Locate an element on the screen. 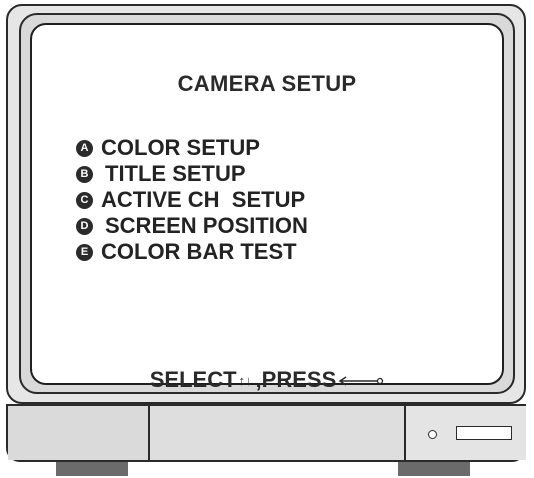 Image resolution: width=534 pixels, height=478 pixels. base-control-panel is located at coordinates (465, 433).